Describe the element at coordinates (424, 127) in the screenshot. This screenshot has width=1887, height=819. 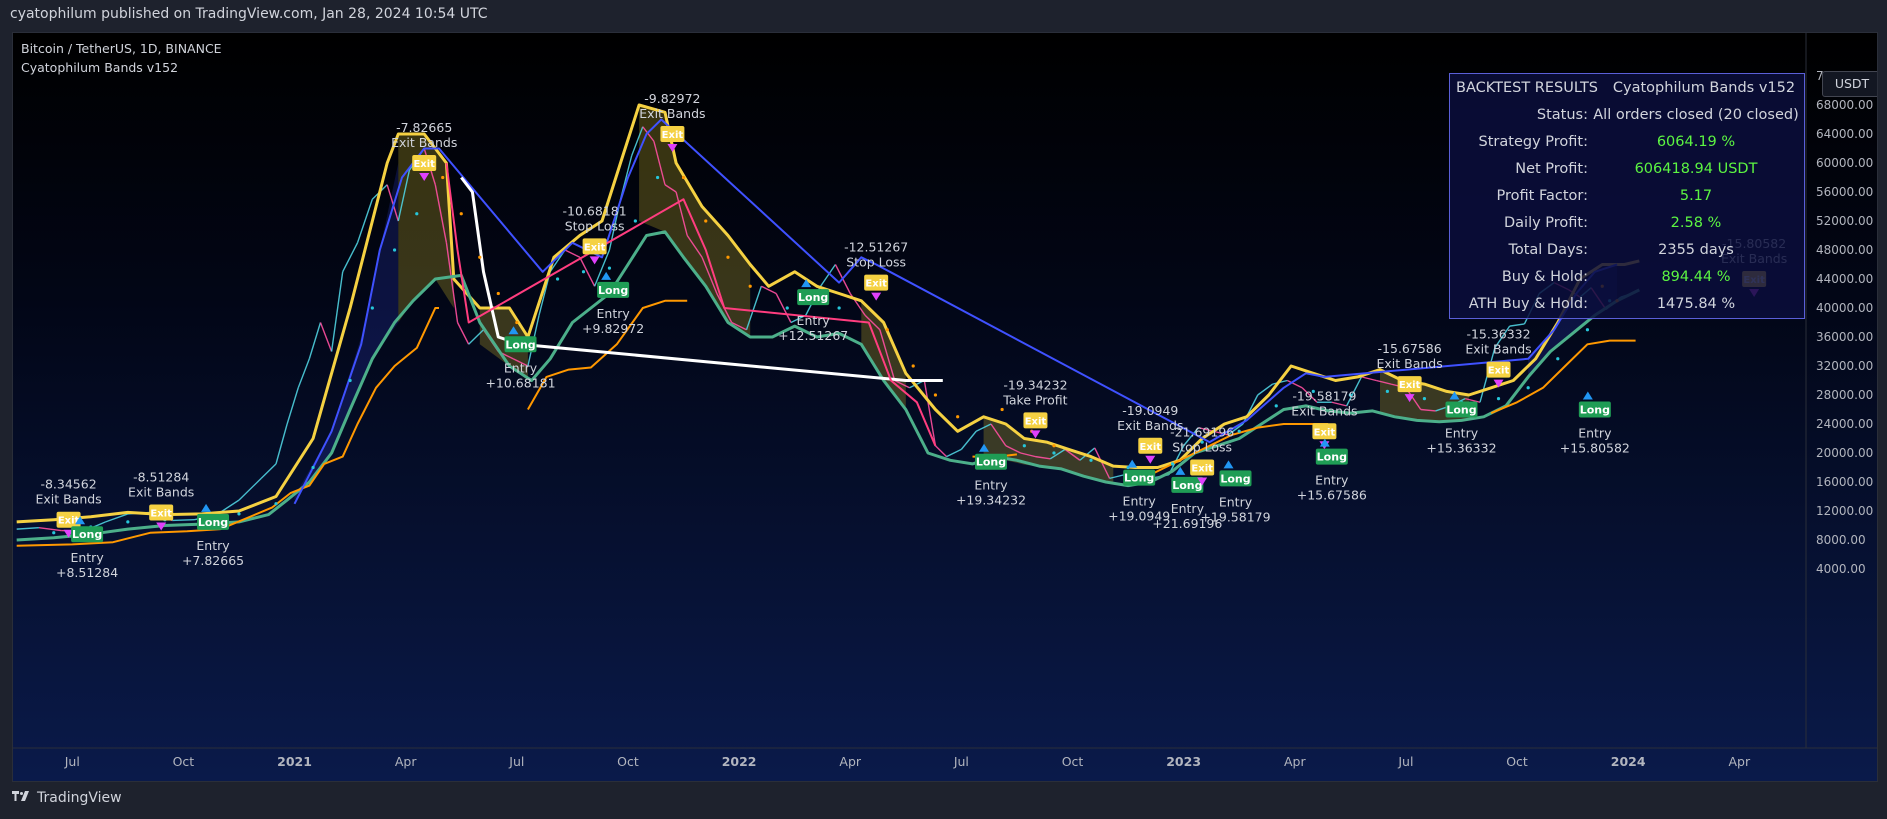
I see `marker-text-line1: -7.82665` at that location.